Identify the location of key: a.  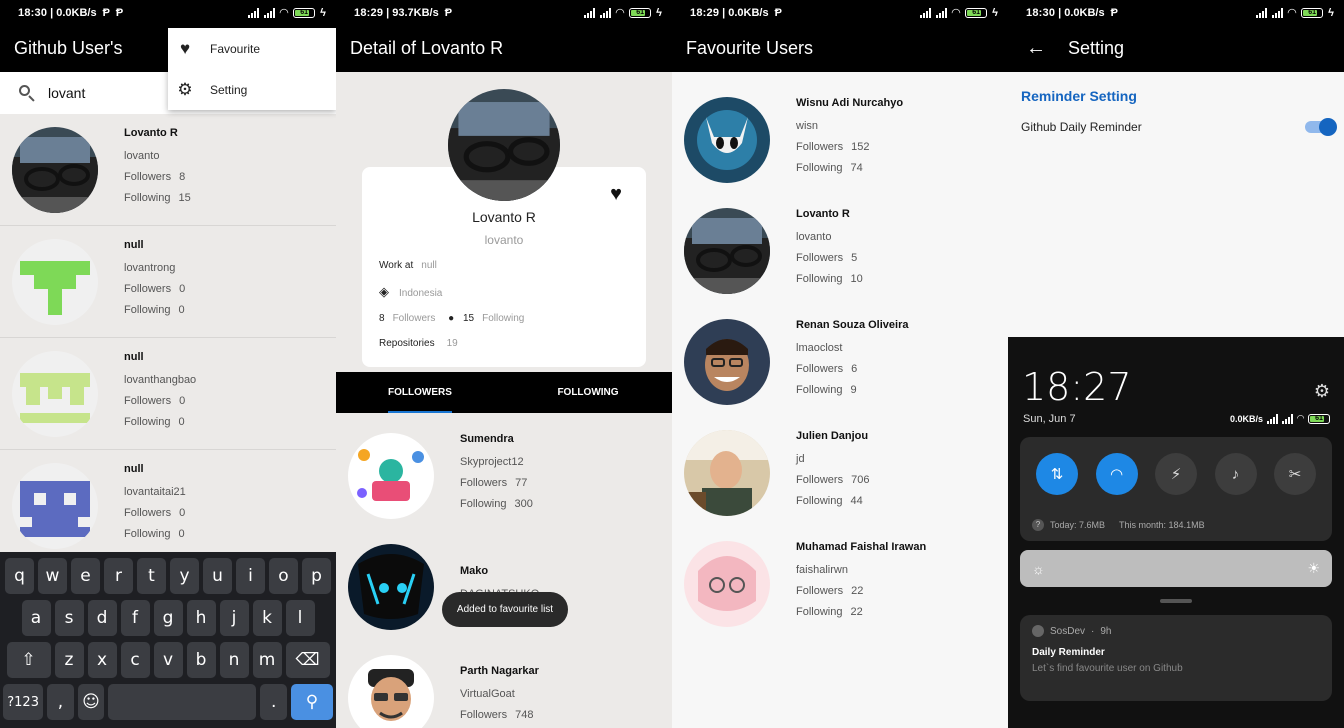
(36, 618).